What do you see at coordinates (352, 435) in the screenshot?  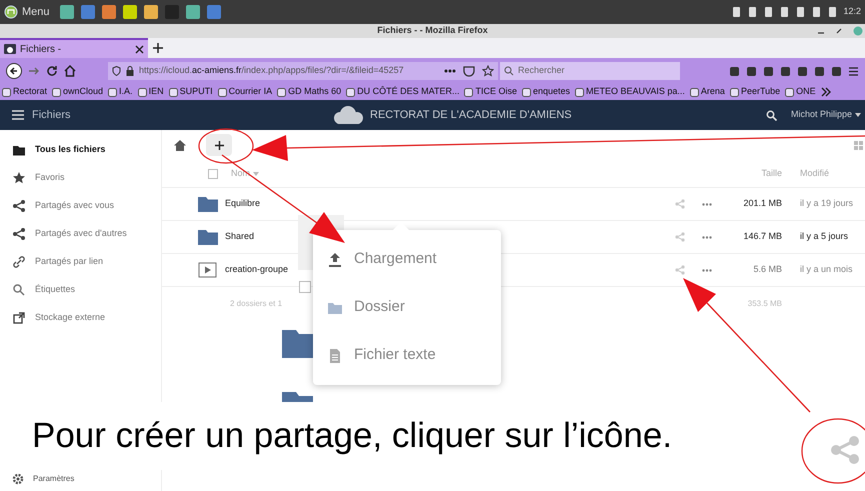 I see `caption-text: Pour créer un partage, cliquer sur l’icône.` at bounding box center [352, 435].